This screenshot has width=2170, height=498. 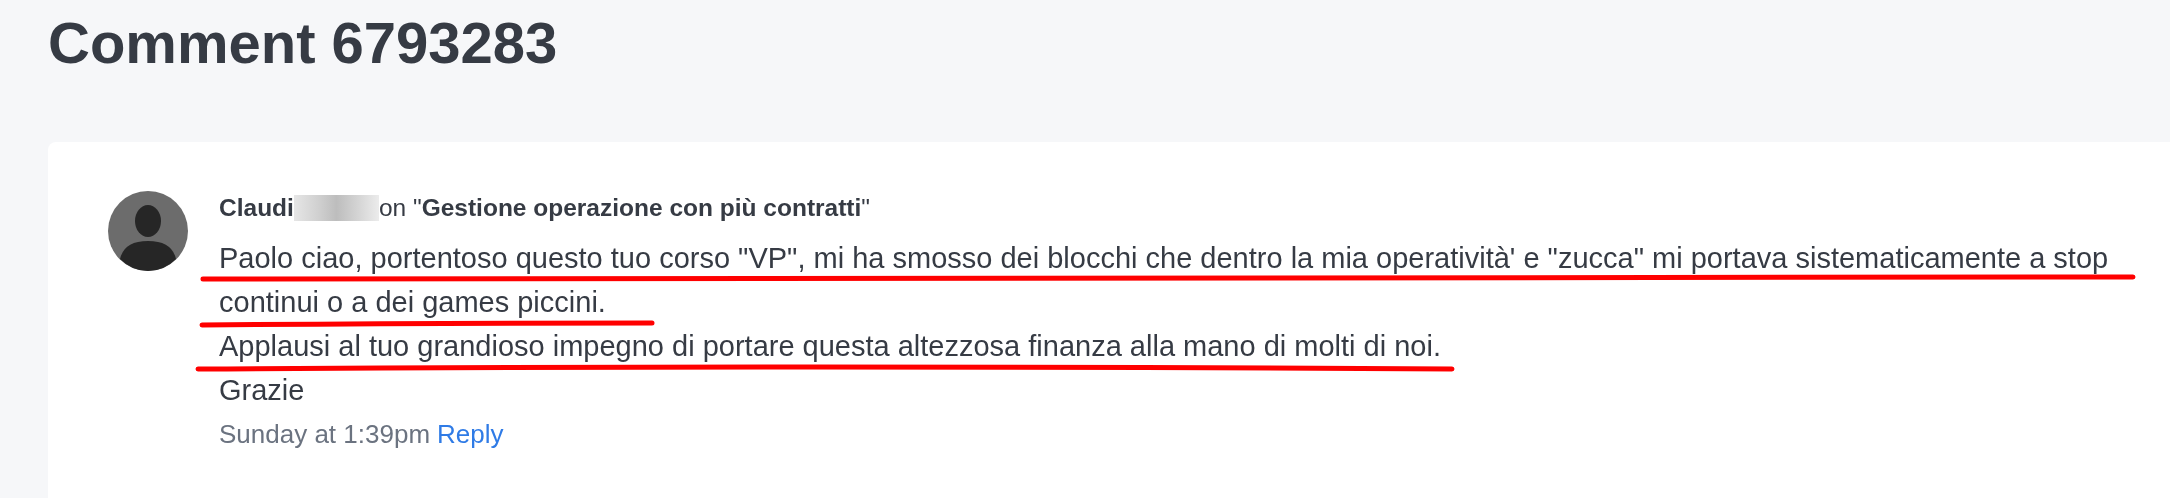 What do you see at coordinates (830, 346) in the screenshot?
I see `comment-text: Applausi al tuo grandioso impegno di portare questa altezzosa finanza alla mano di molti di noi.` at bounding box center [830, 346].